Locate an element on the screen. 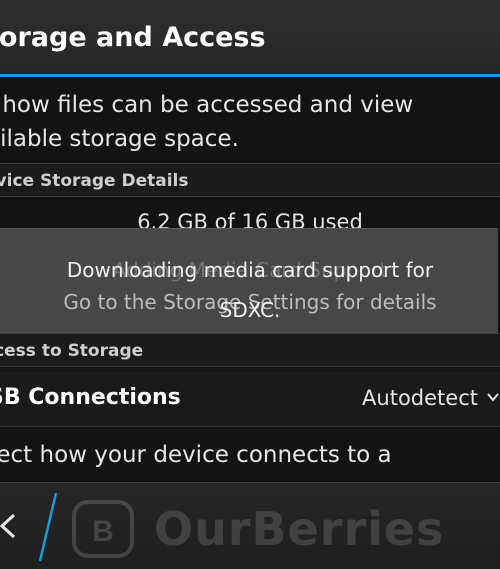 Image resolution: width=500 pixels, height=569 pixels. watermark-text: OurBerries is located at coordinates (299, 529).